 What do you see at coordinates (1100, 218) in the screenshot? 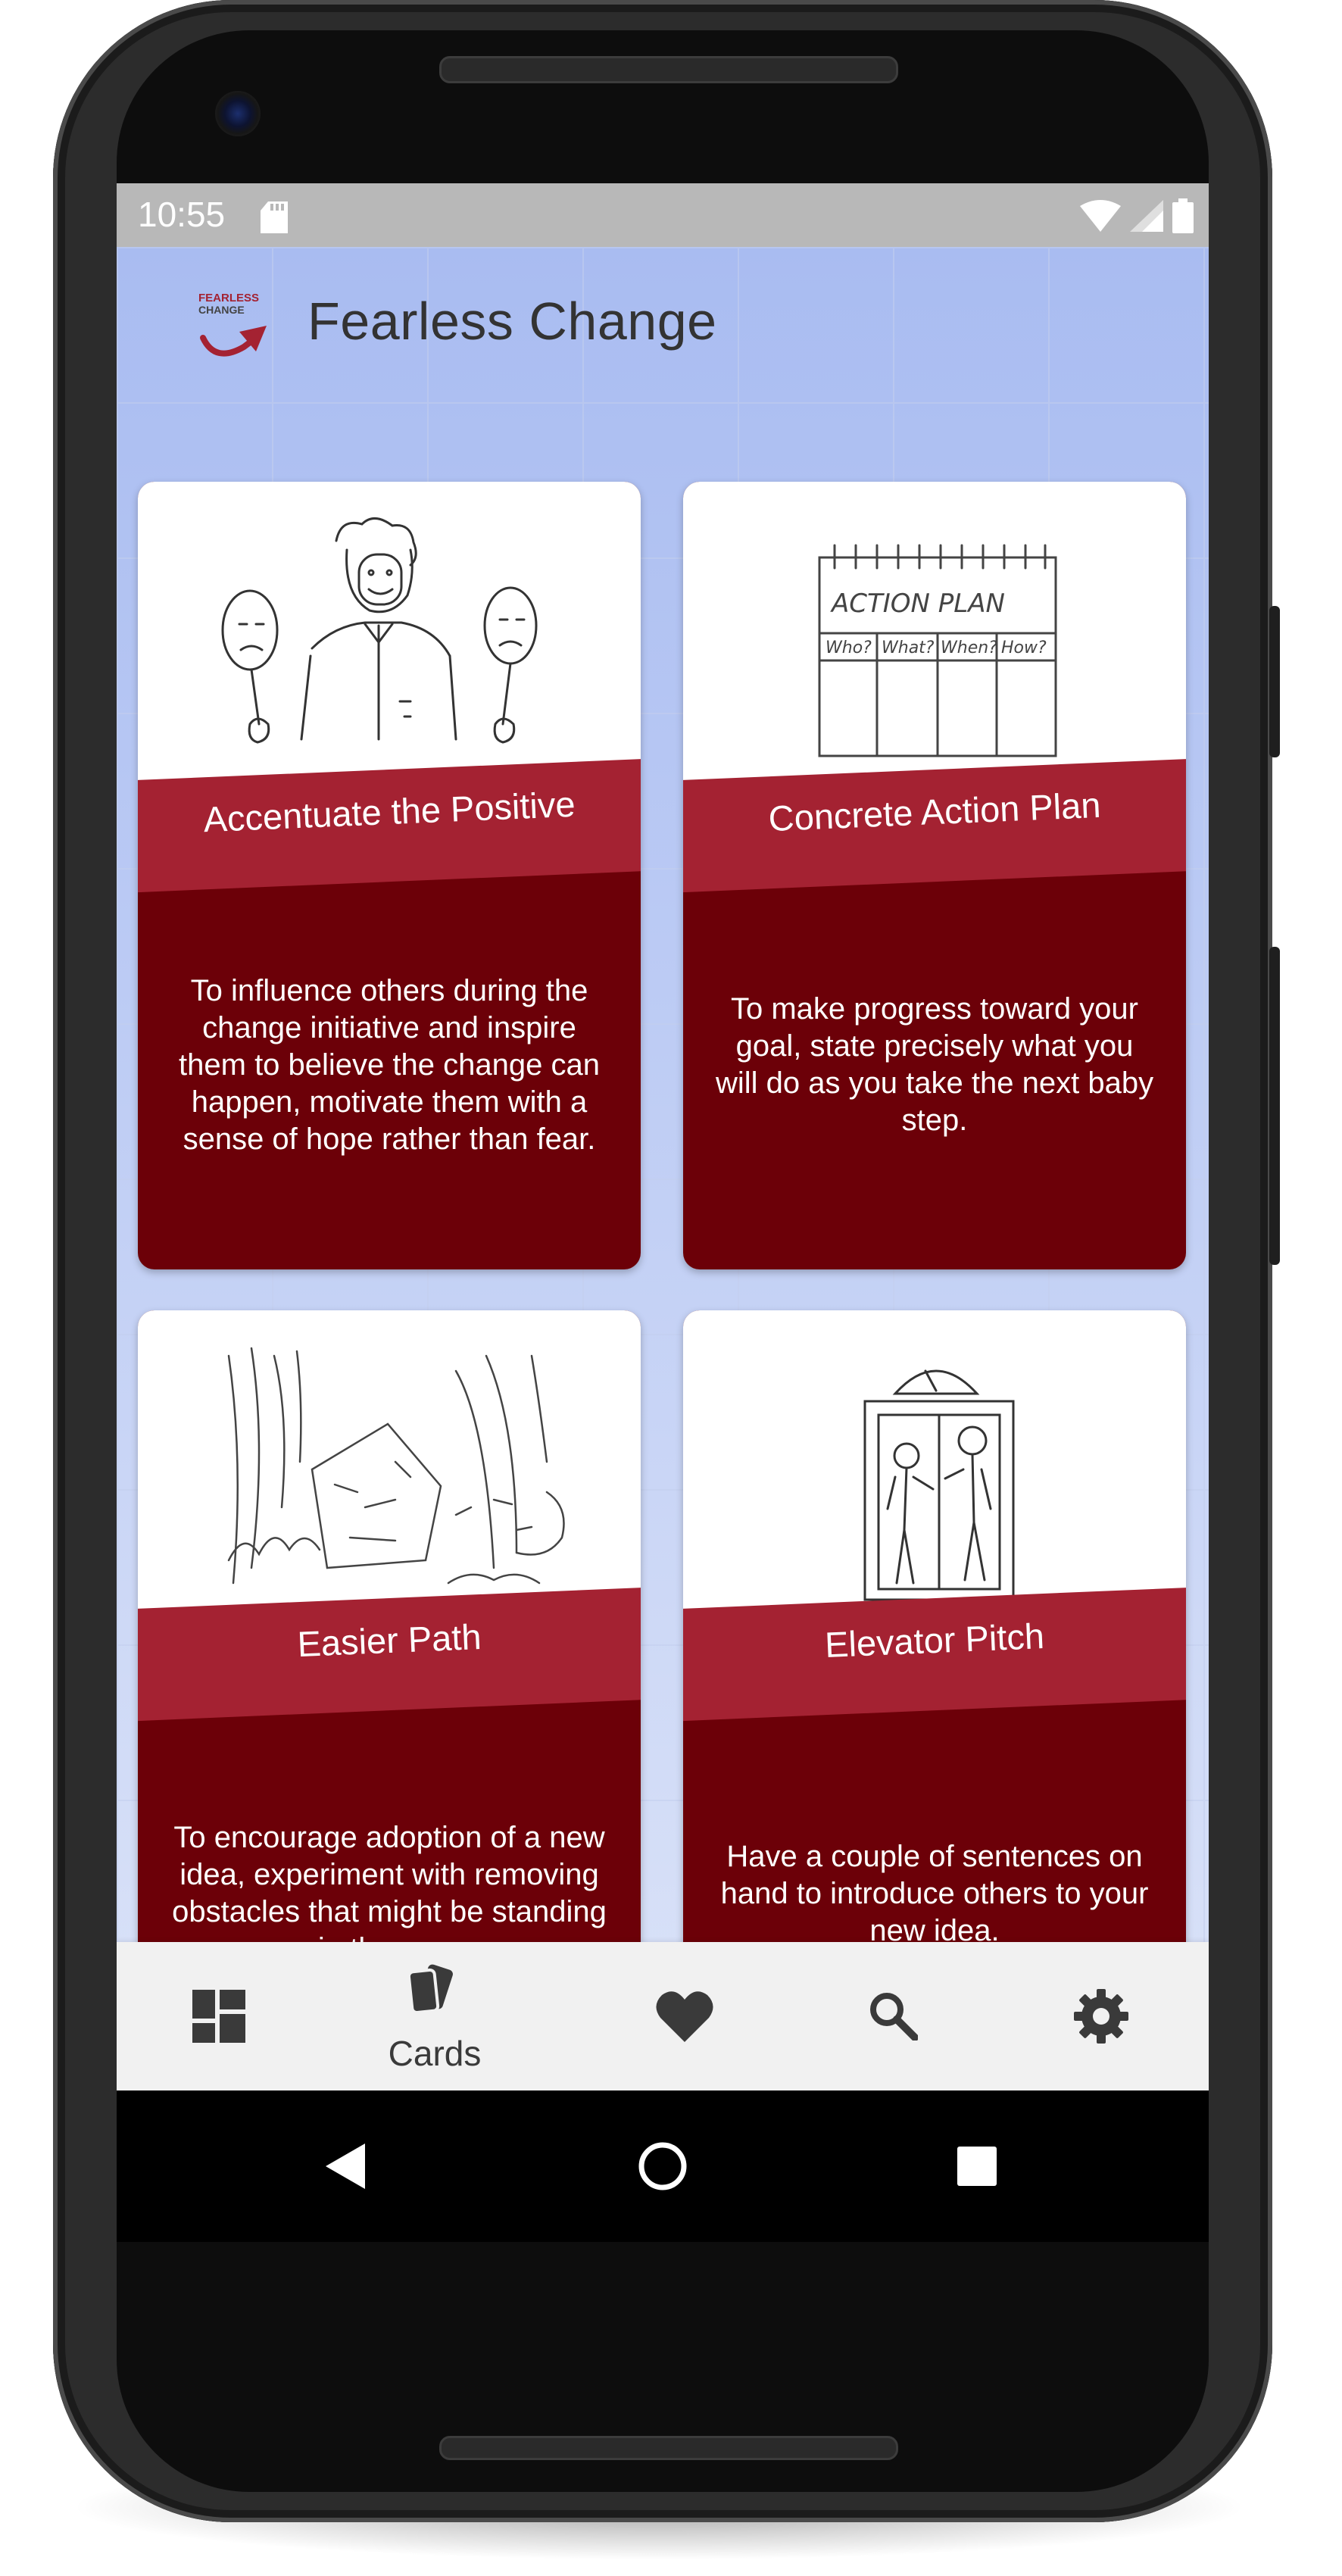
I see `wifi-icon` at bounding box center [1100, 218].